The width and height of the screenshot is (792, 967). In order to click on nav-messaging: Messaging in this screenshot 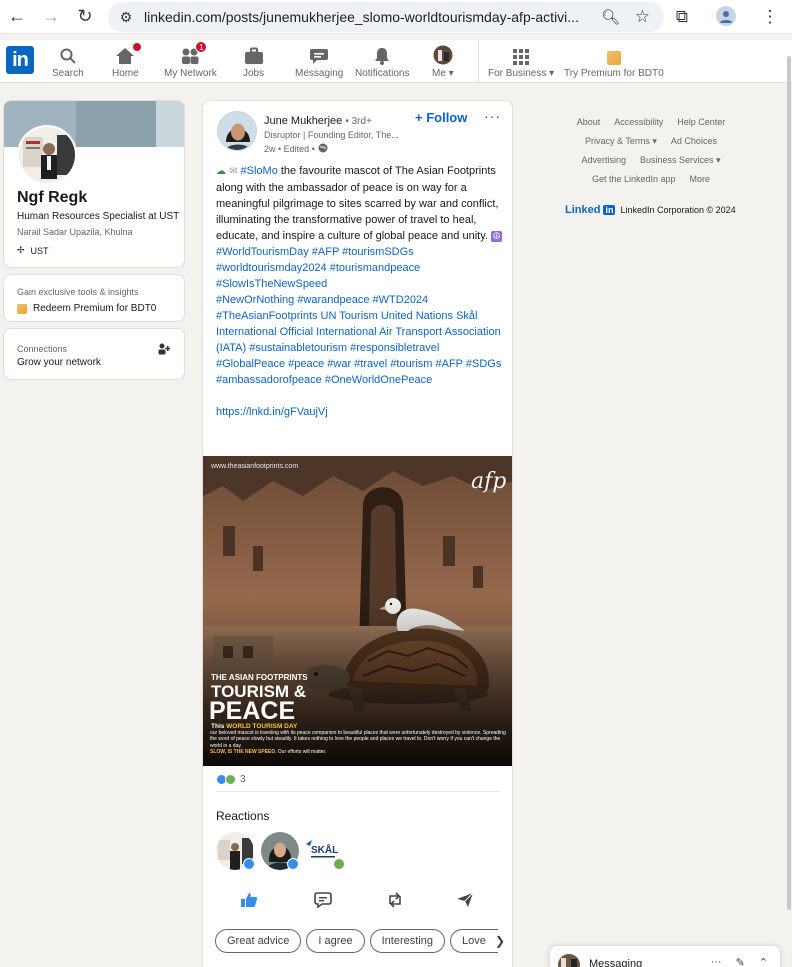, I will do `click(319, 63)`.